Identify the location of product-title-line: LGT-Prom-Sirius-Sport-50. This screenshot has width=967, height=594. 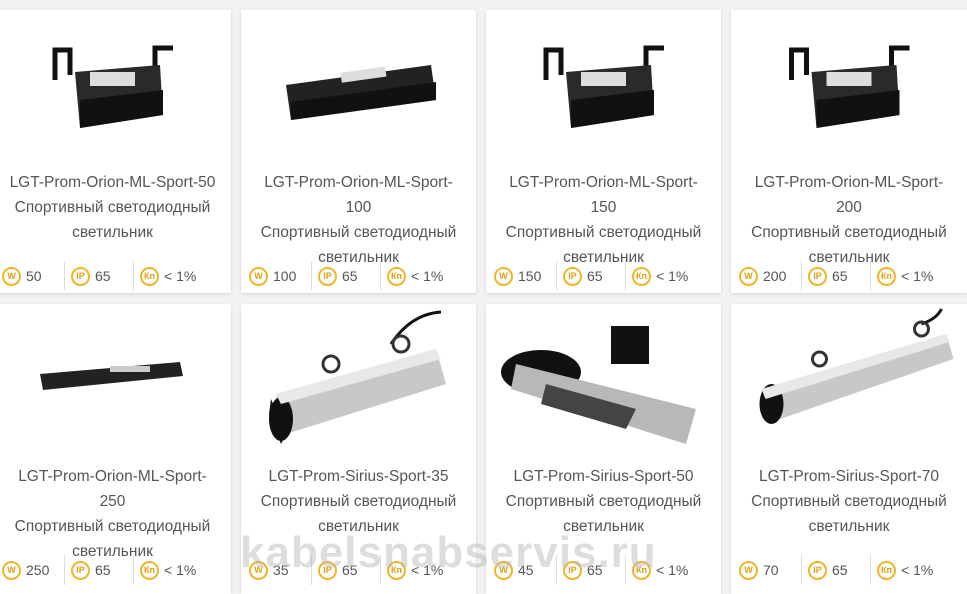
(603, 476).